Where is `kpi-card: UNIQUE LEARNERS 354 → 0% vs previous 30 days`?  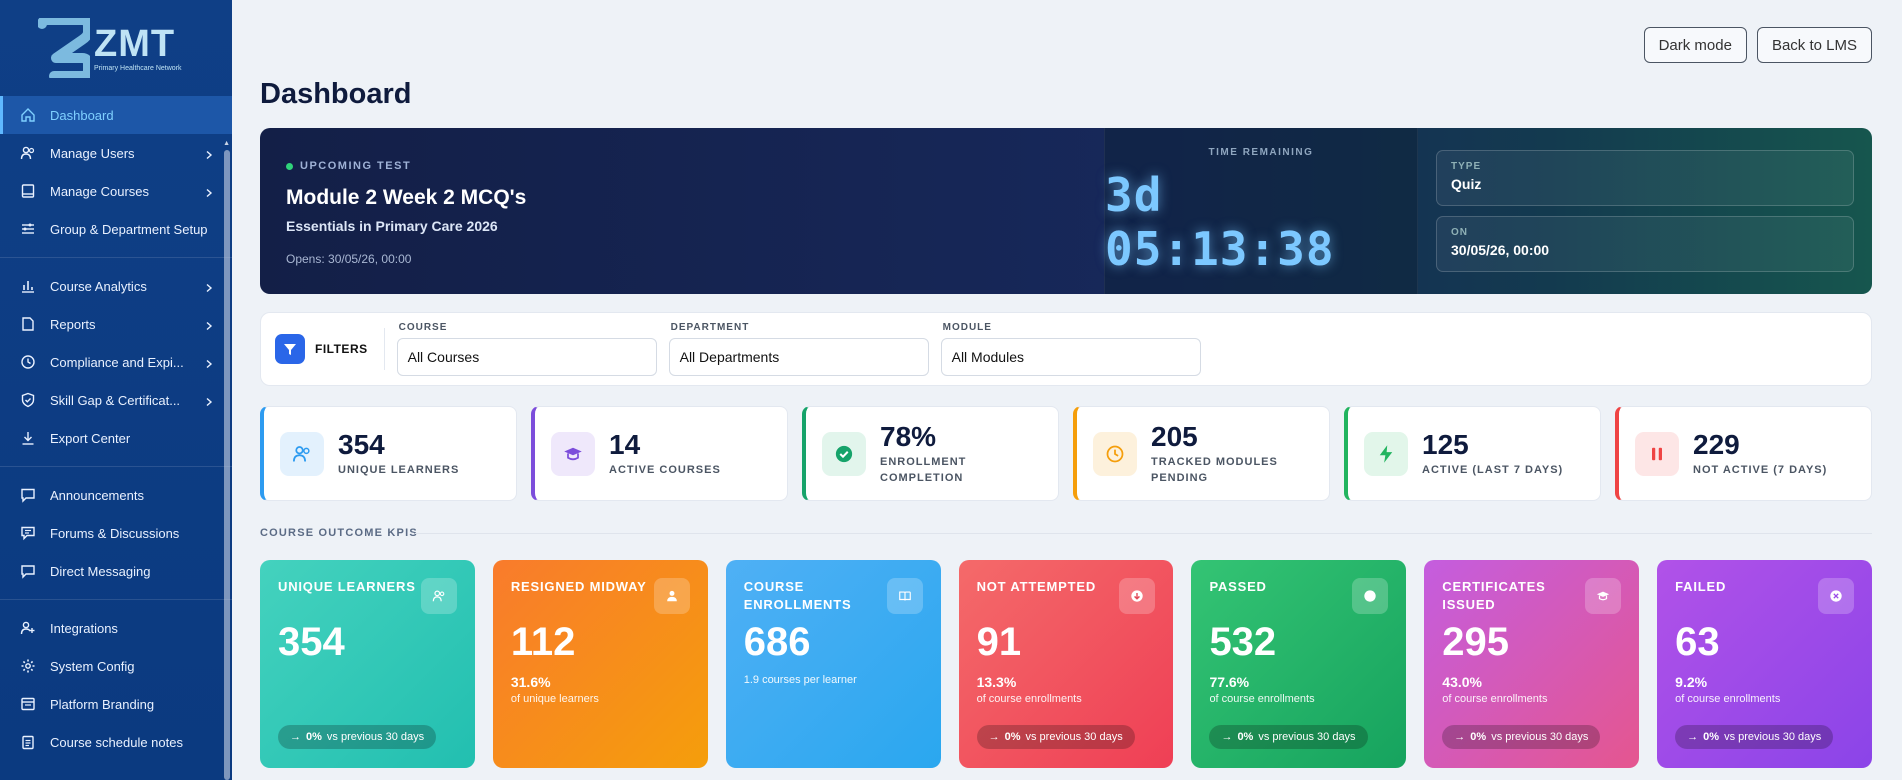
kpi-card: UNIQUE LEARNERS 354 → 0% vs previous 30 days is located at coordinates (367, 664).